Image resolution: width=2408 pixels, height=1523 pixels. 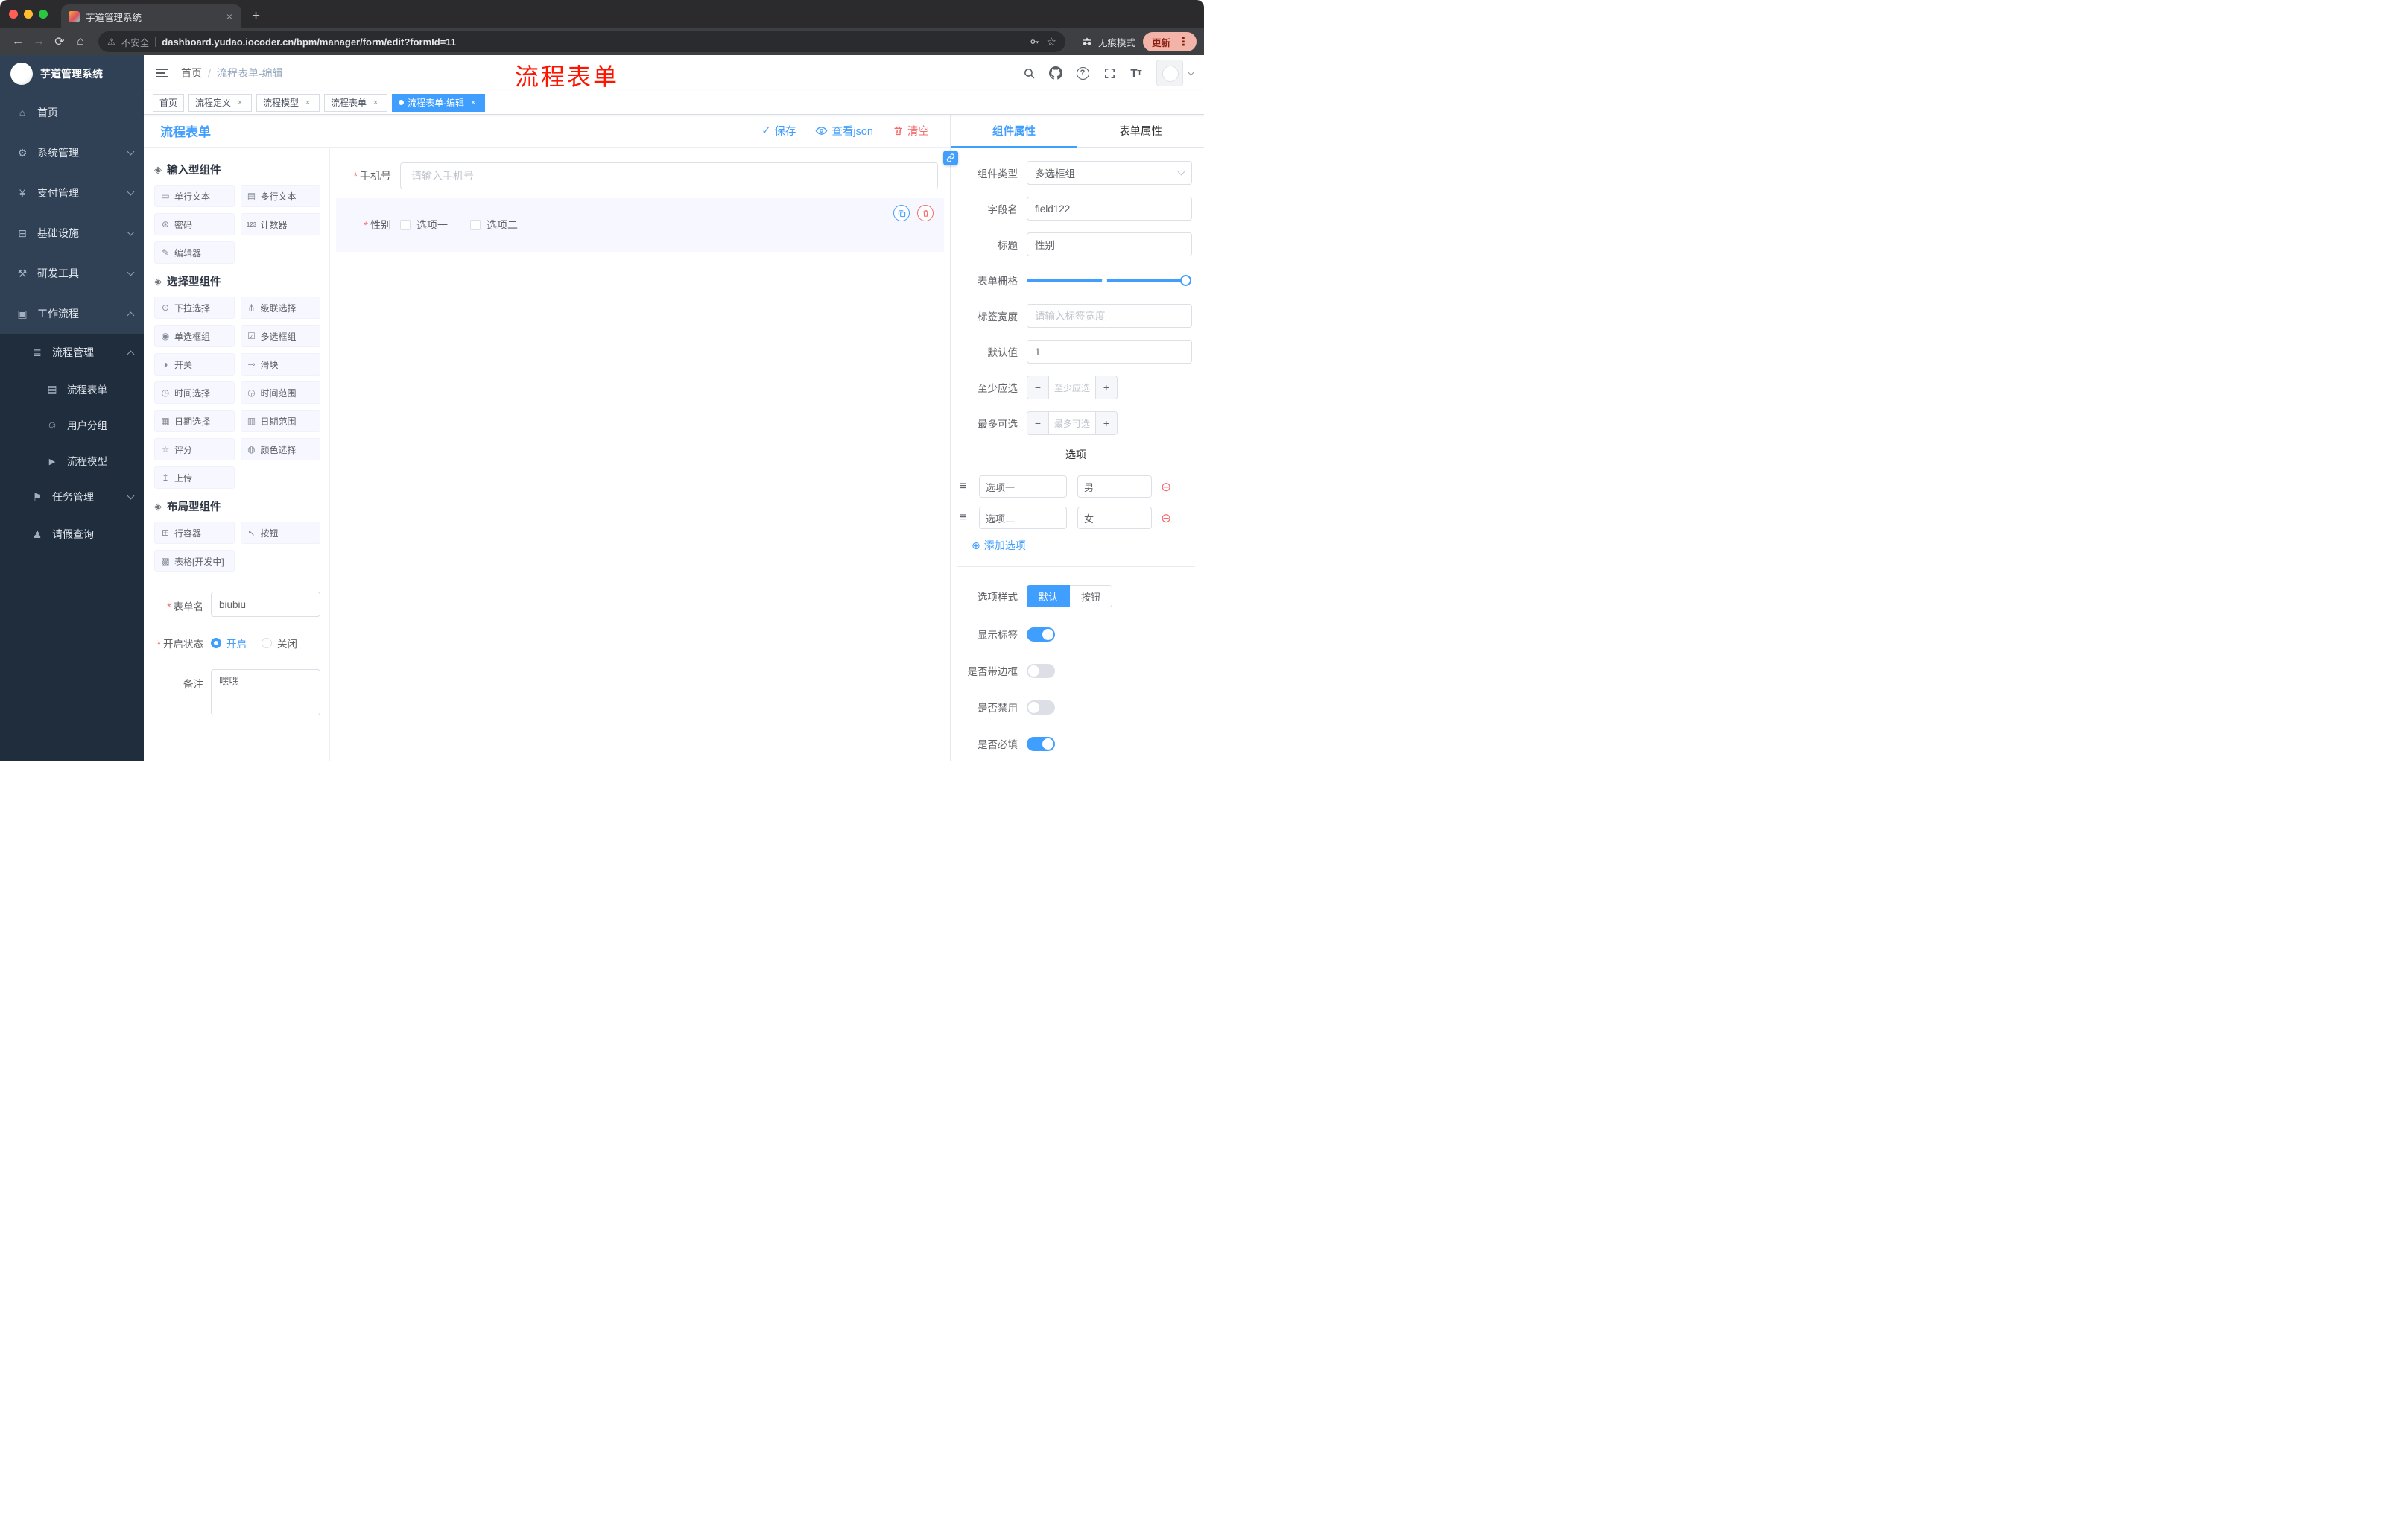 What do you see at coordinates (1109, 316) in the screenshot?
I see `label-width-input` at bounding box center [1109, 316].